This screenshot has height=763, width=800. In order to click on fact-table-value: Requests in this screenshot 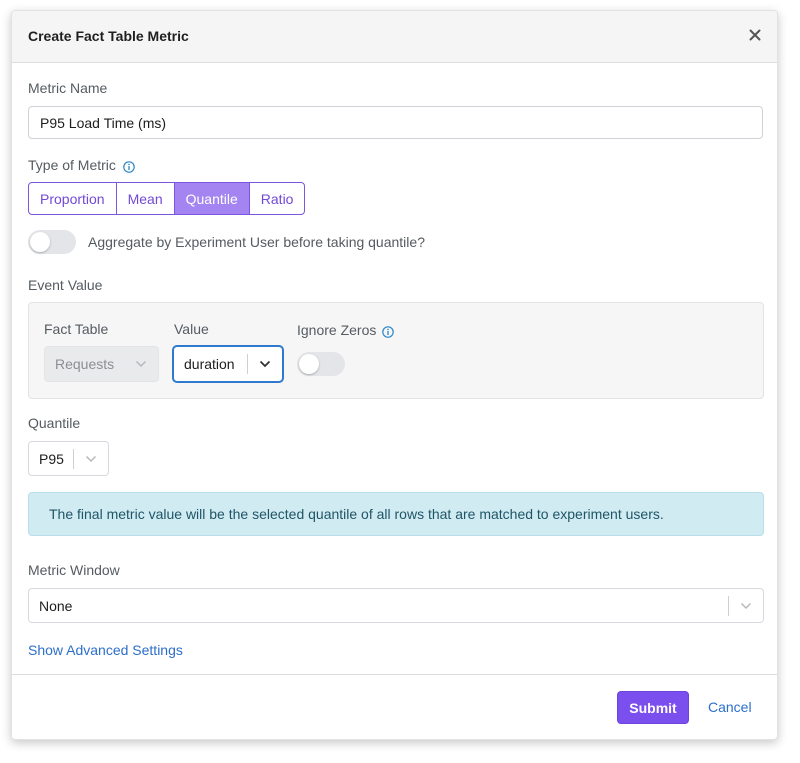, I will do `click(85, 364)`.